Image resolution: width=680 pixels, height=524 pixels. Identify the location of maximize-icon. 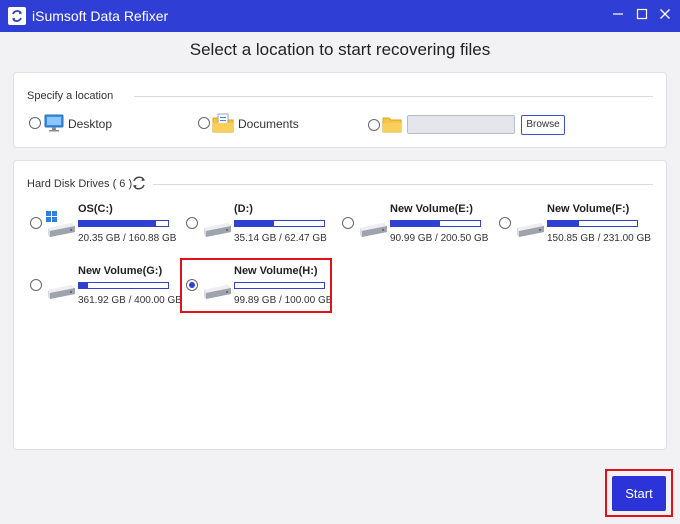
(642, 14).